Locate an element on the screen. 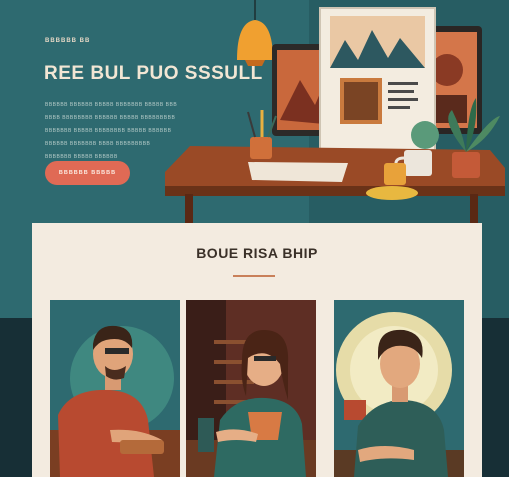  pendant-lamp-icon is located at coordinates (255, 33).